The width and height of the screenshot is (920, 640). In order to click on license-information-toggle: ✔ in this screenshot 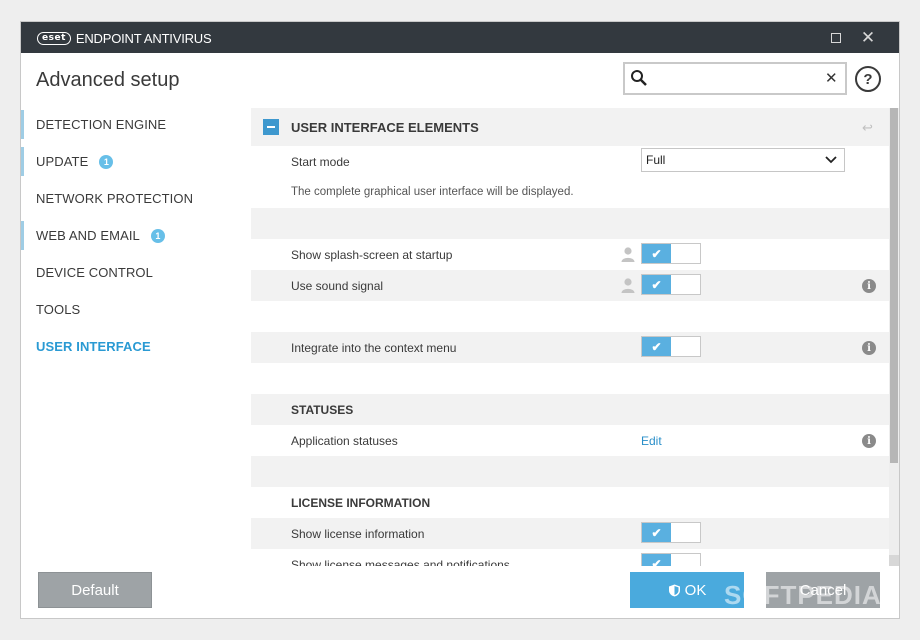, I will do `click(671, 532)`.